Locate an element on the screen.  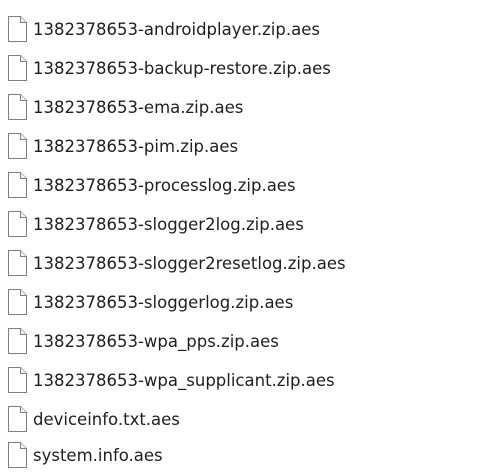
file-item: 1382378653-slogger2log.zip.aes is located at coordinates (156, 224).